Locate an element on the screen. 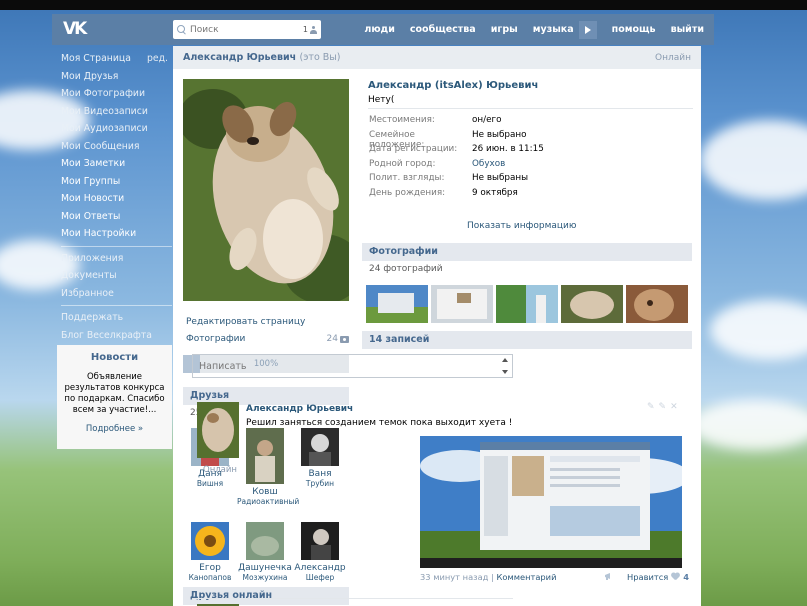  search-count-value: 1 is located at coordinates (305, 29).